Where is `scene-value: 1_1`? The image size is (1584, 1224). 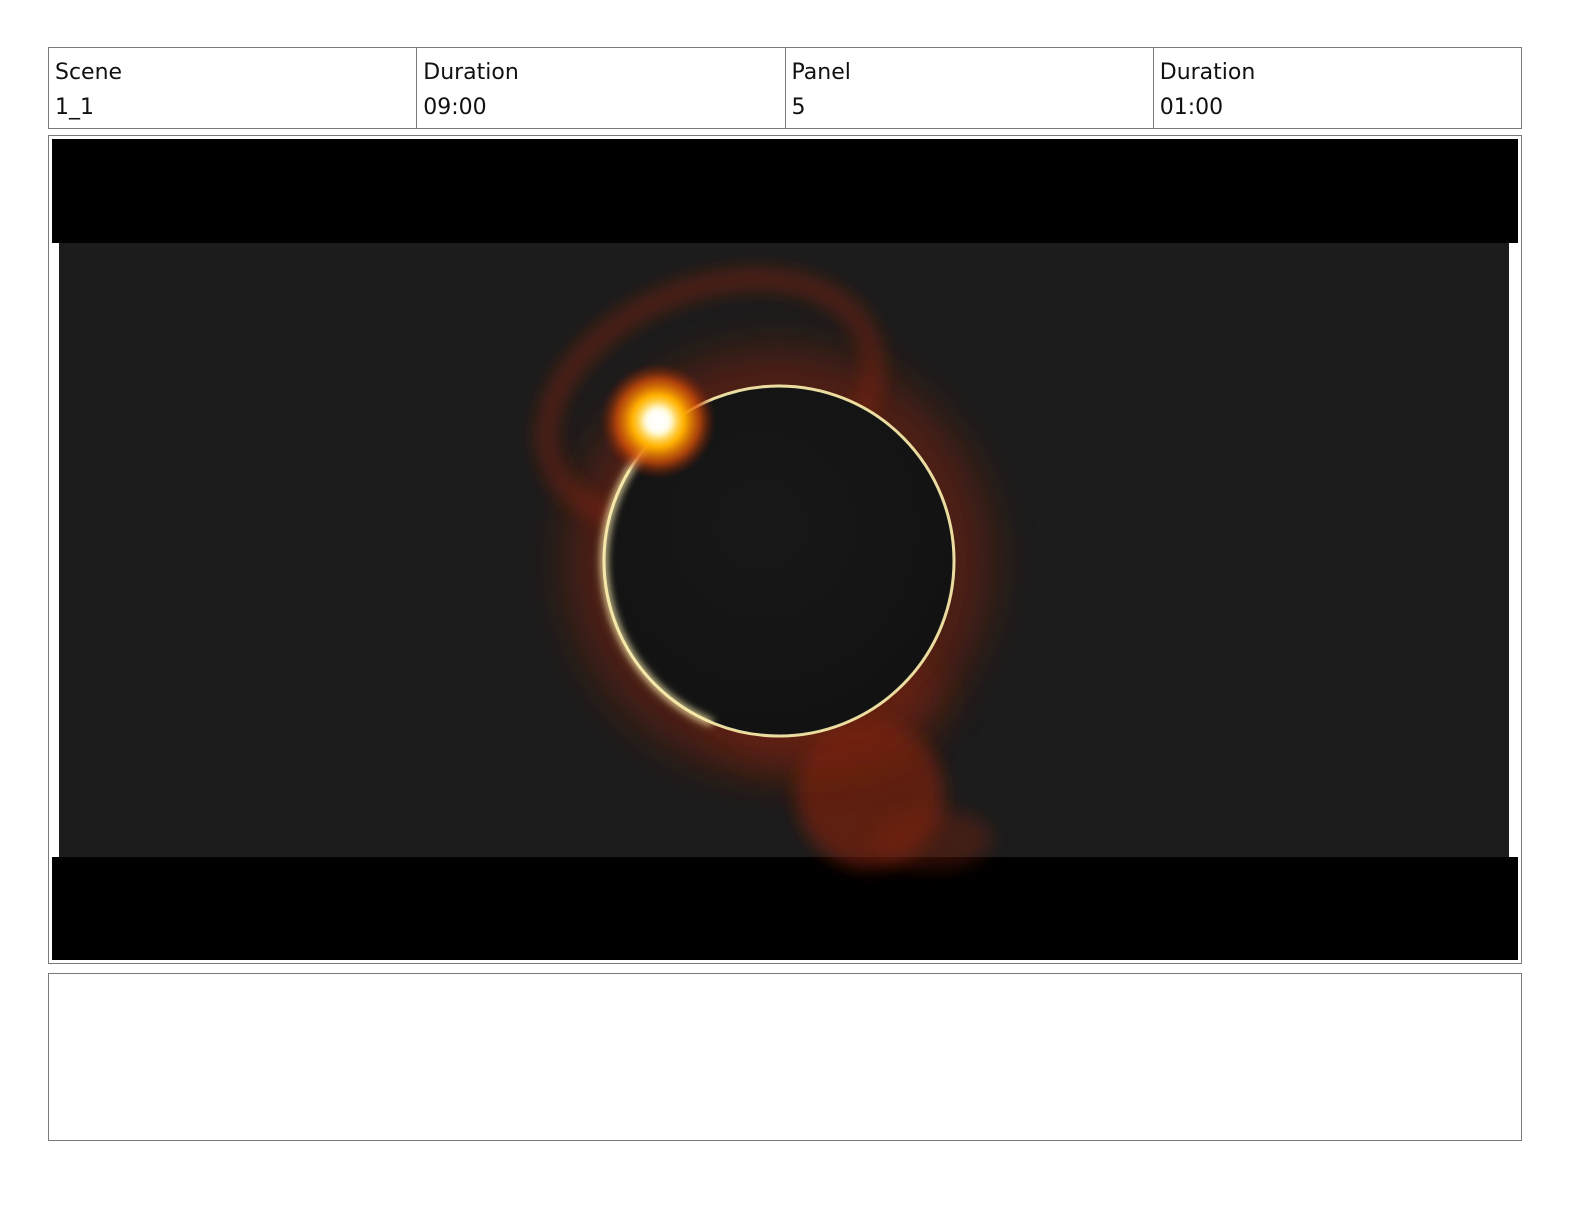 scene-value: 1_1 is located at coordinates (232, 107).